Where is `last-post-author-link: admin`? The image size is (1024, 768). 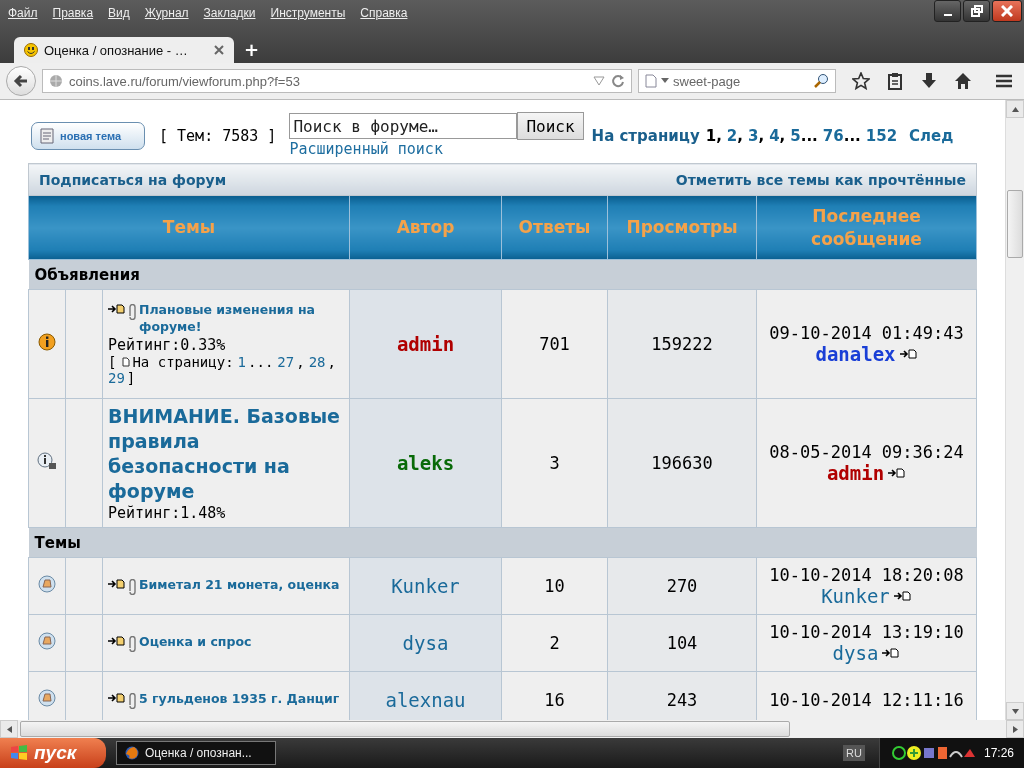
last-post-author-link: admin is located at coordinates (855, 473).